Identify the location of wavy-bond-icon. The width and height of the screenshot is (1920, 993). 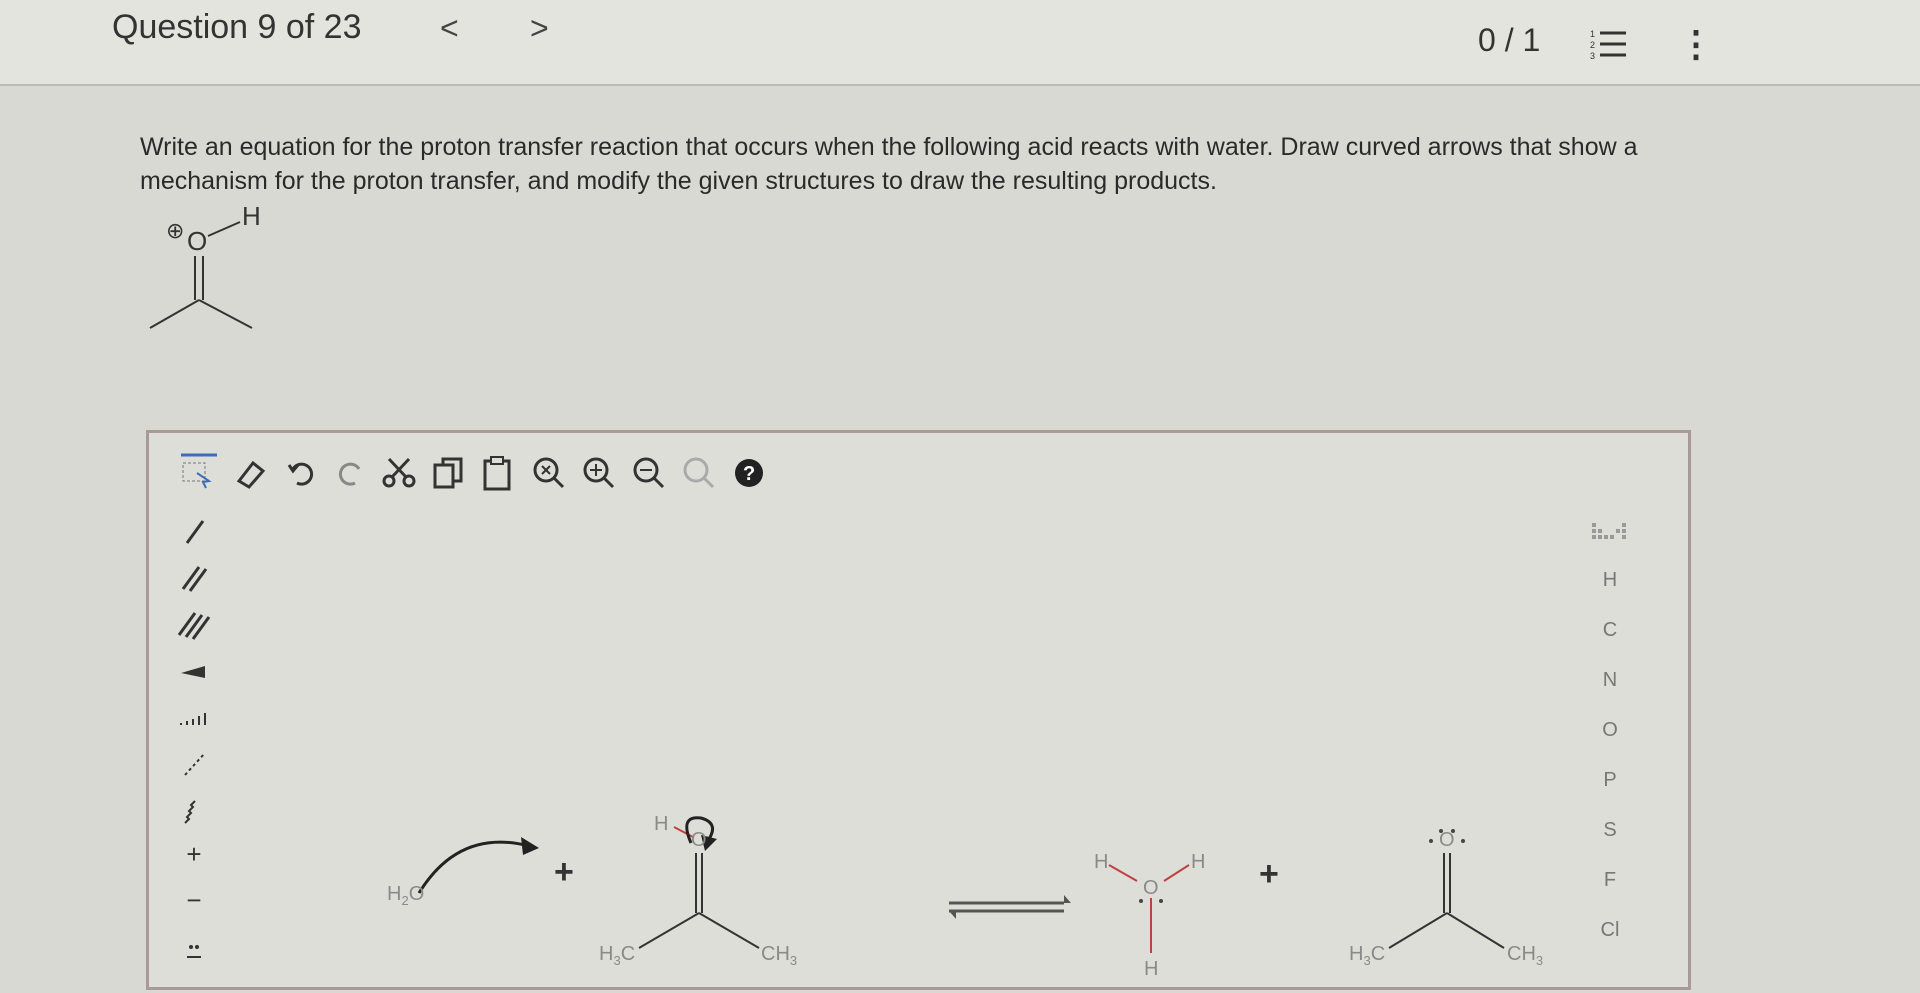
(194, 812).